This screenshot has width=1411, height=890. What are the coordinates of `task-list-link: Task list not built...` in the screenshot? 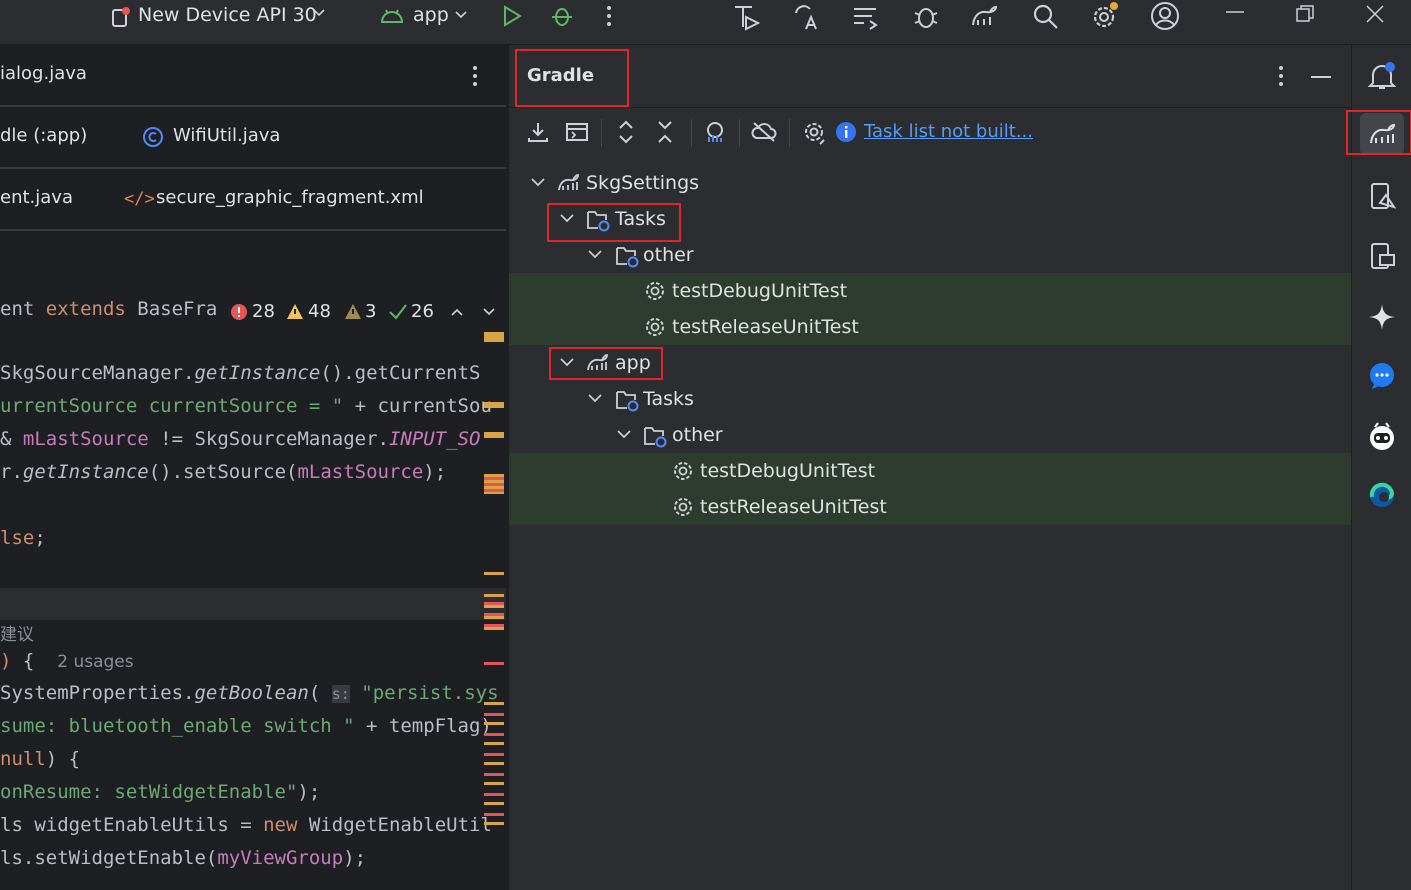 It's located at (948, 131).